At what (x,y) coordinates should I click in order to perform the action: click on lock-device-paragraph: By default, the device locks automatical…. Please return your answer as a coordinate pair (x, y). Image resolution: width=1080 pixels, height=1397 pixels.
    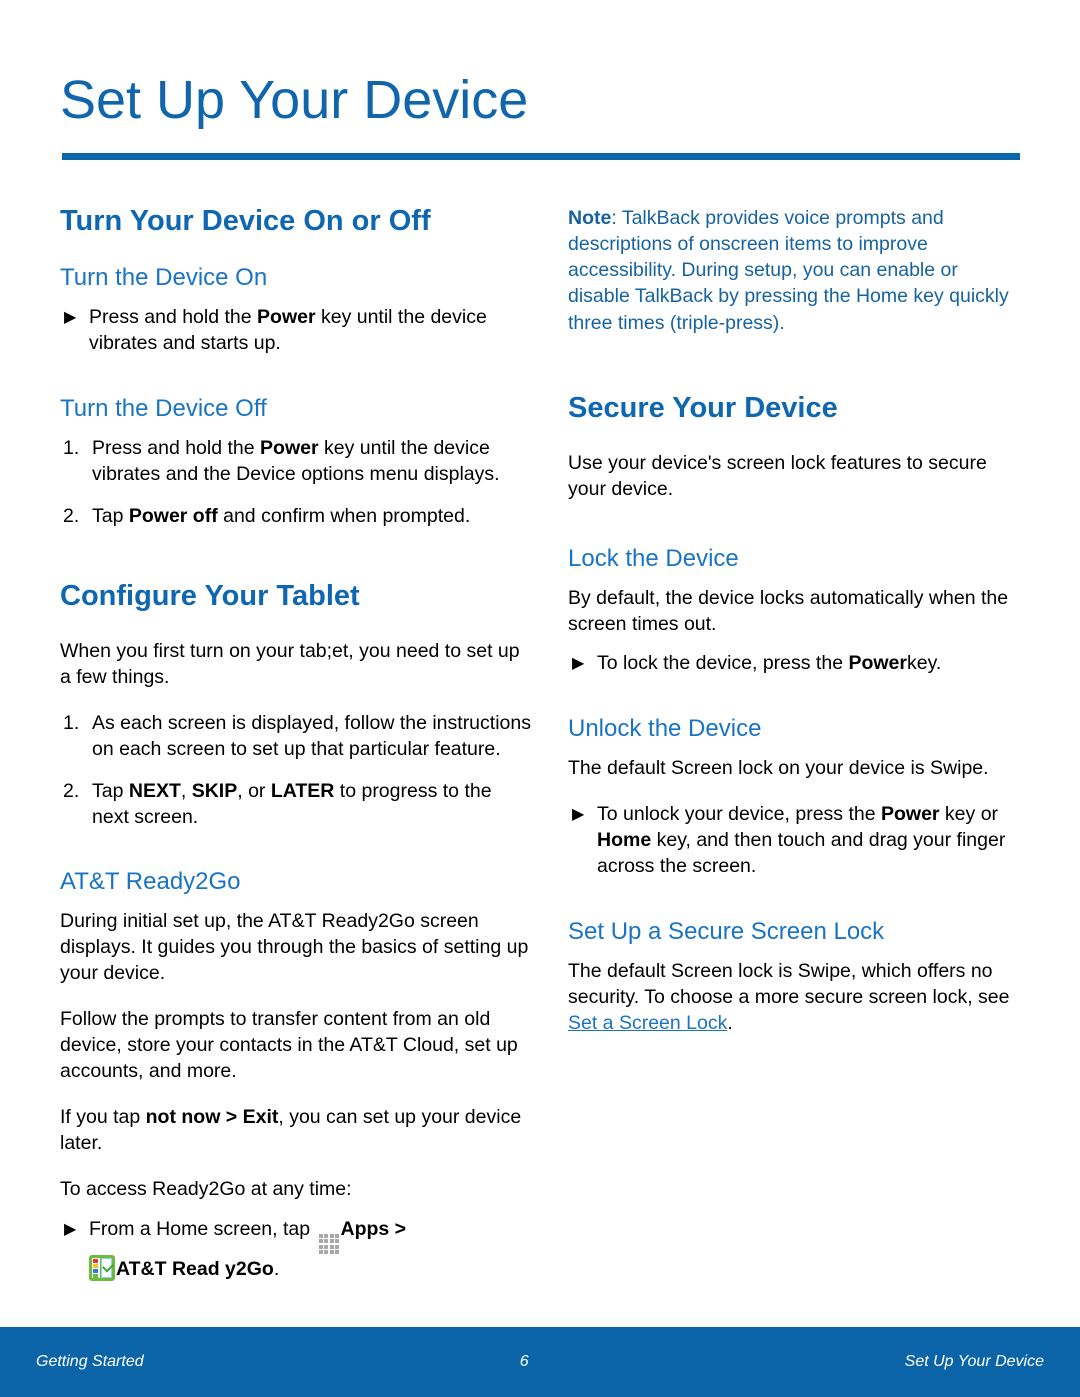
    Looking at the image, I should click on (788, 610).